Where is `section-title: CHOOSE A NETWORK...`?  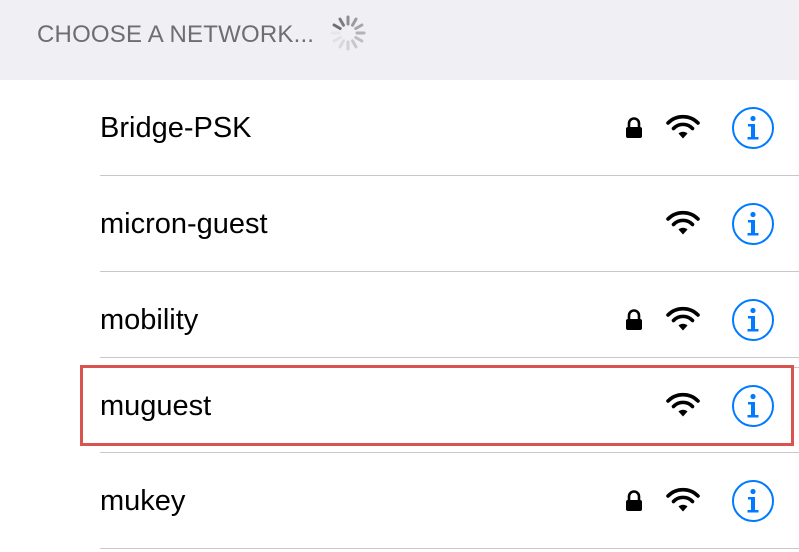 section-title: CHOOSE A NETWORK... is located at coordinates (176, 34).